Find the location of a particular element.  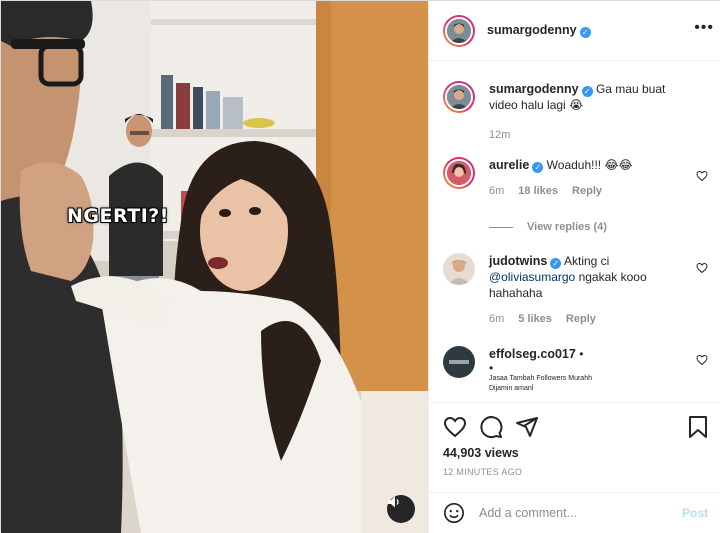

comment-username: aurelie is located at coordinates (509, 165).